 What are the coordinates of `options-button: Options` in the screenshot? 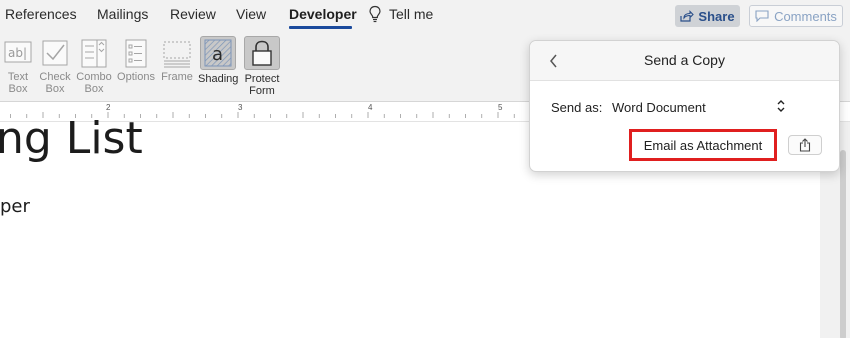 It's located at (136, 59).